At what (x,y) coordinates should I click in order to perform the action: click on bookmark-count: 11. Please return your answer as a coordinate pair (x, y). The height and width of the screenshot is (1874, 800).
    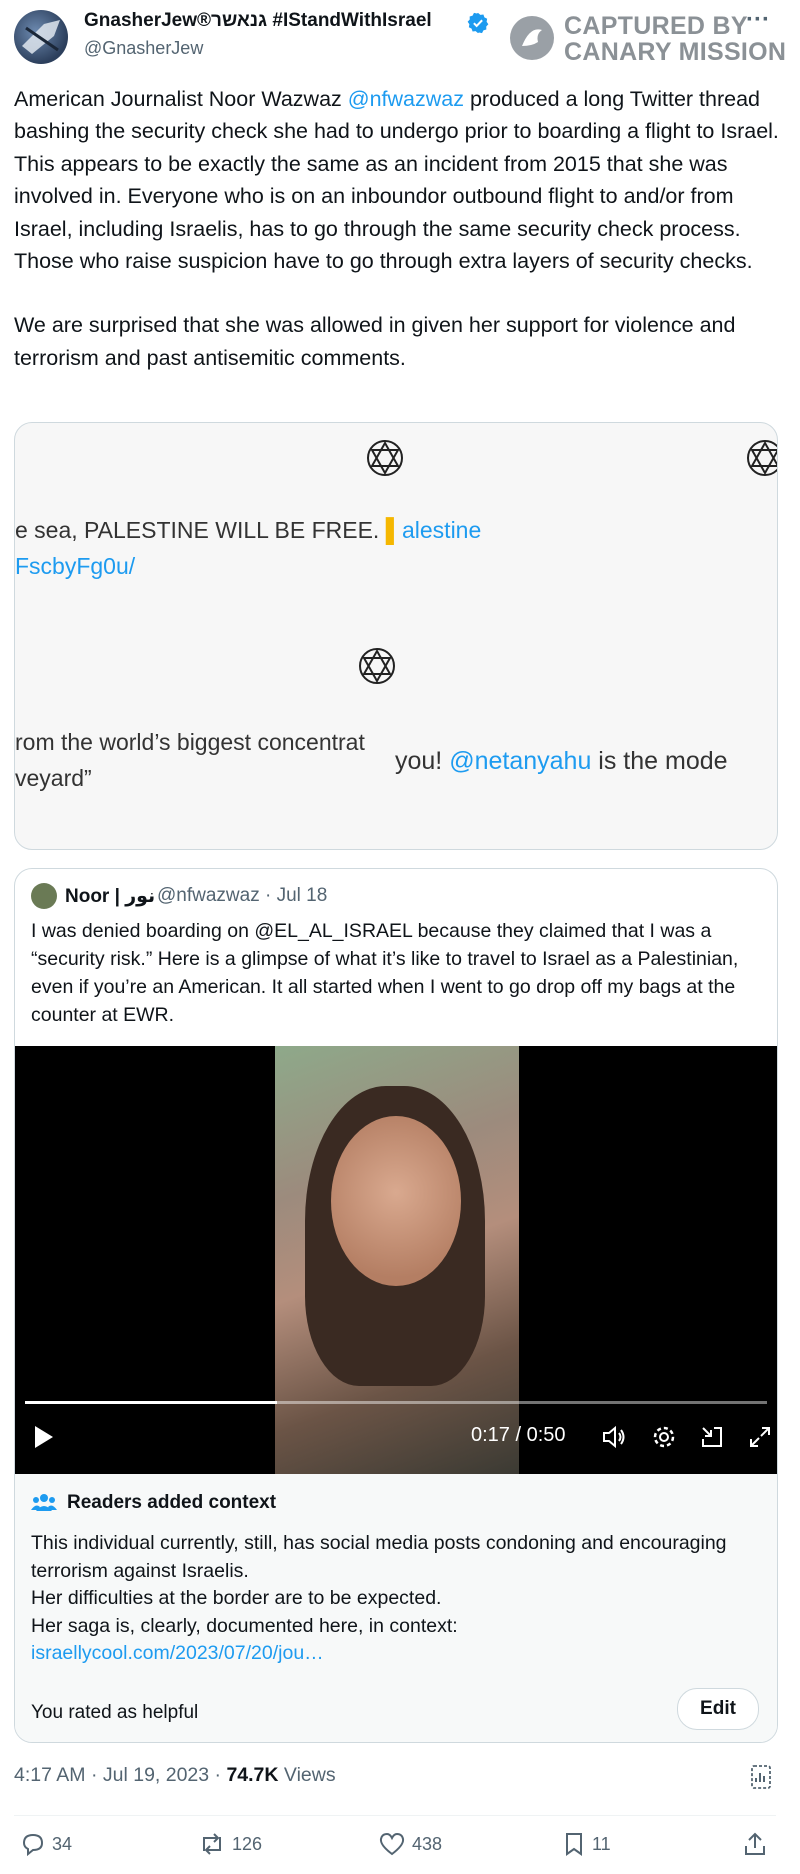
    Looking at the image, I should click on (601, 1843).